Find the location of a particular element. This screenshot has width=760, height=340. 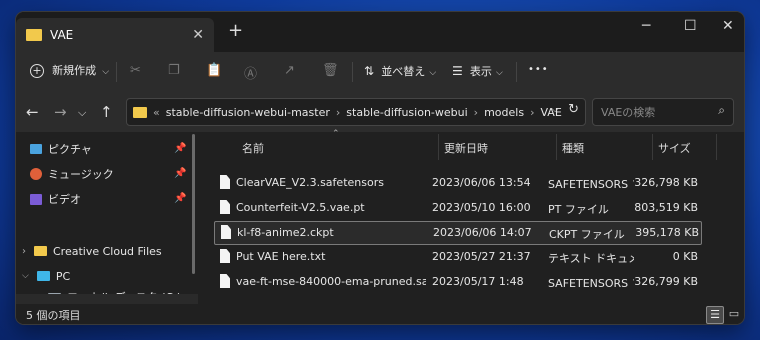

expand-chevron-icon: › is located at coordinates (24, 251).